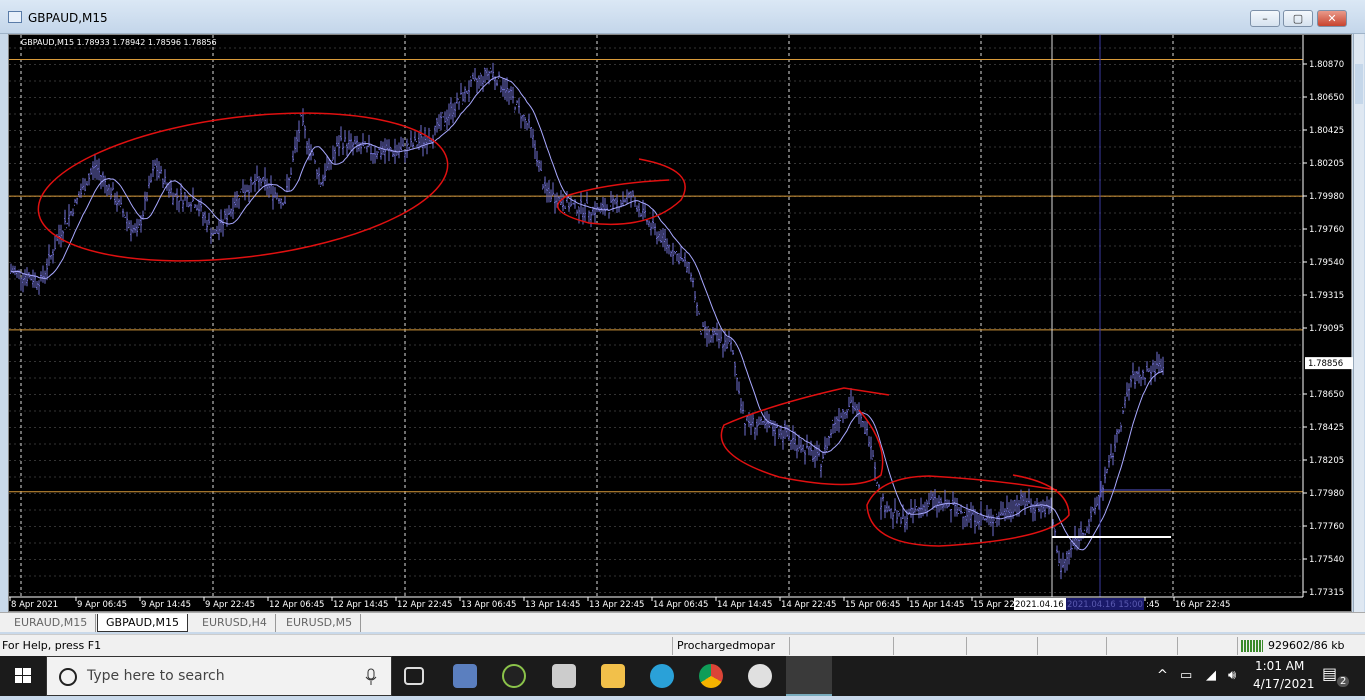 The image size is (1365, 700). Describe the element at coordinates (1325, 364) in the screenshot. I see `current-price-label: 1.78856` at that location.